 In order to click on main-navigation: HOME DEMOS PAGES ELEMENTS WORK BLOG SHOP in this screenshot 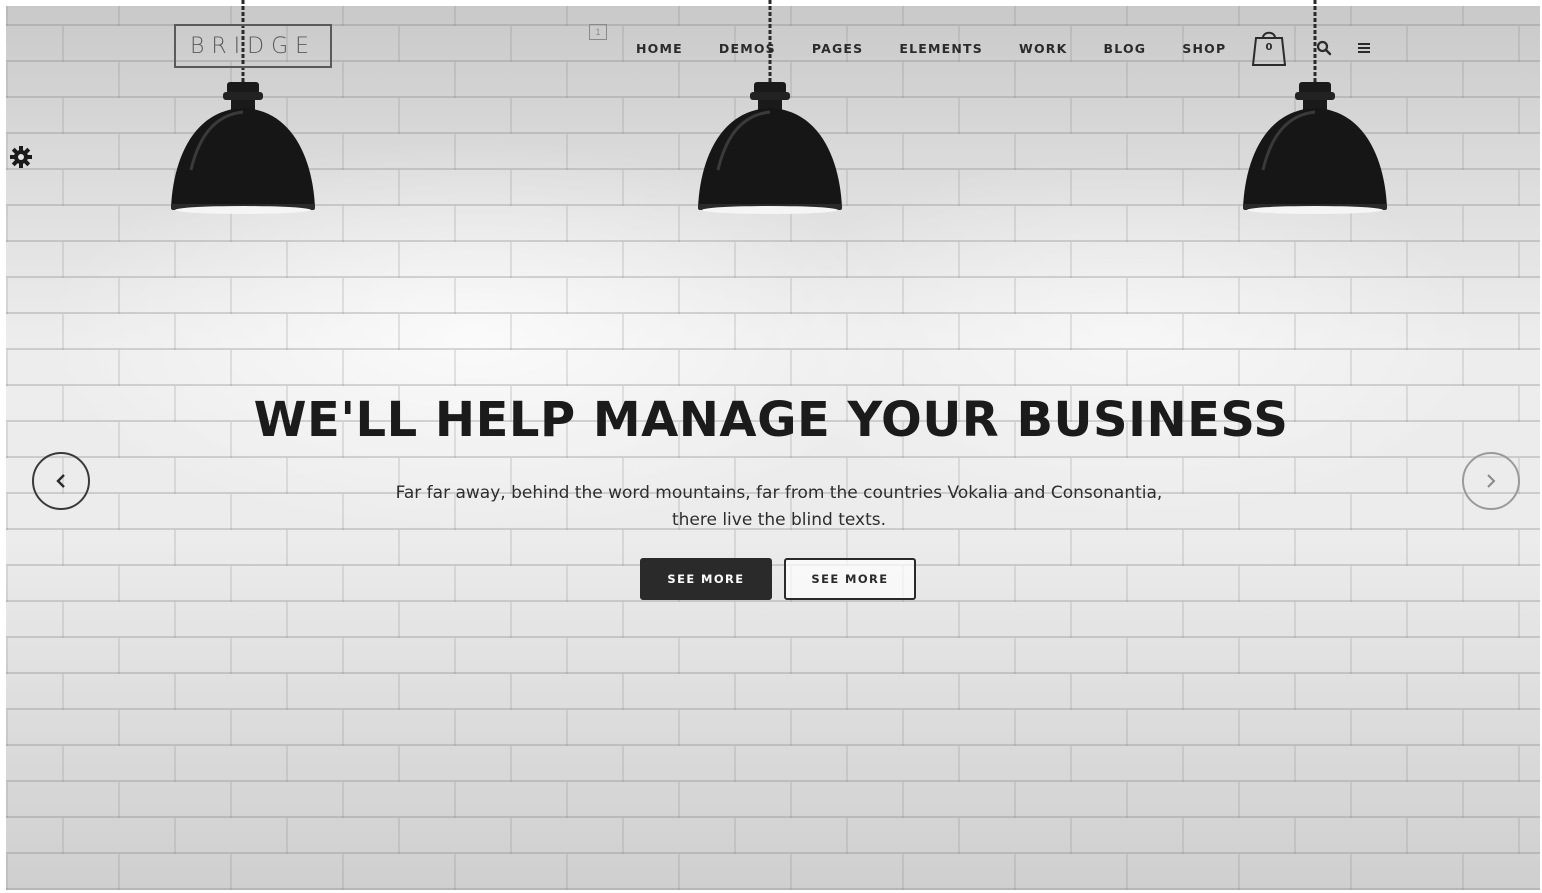, I will do `click(949, 48)`.